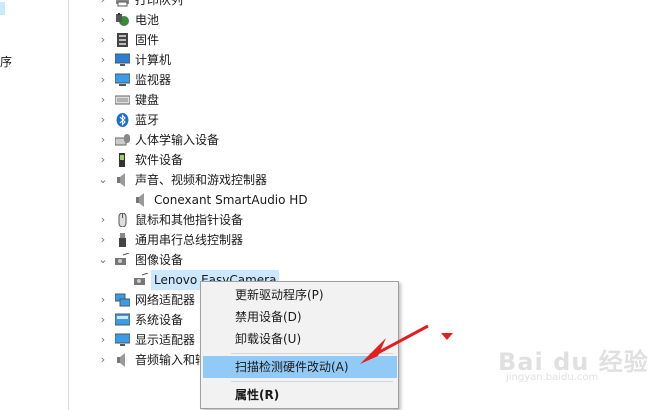 The width and height of the screenshot is (654, 410). Describe the element at coordinates (300, 339) in the screenshot. I see `menu-item-uninstall-device: 卸载设备(U)` at that location.